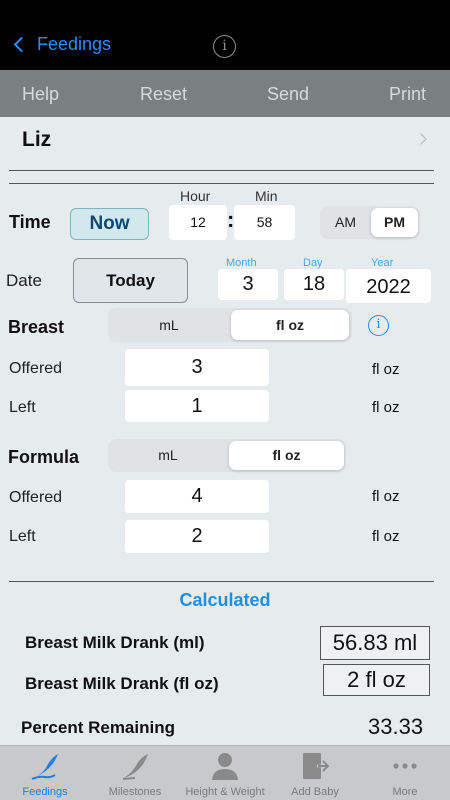  Describe the element at coordinates (407, 94) in the screenshot. I see `print-button: Print` at that location.